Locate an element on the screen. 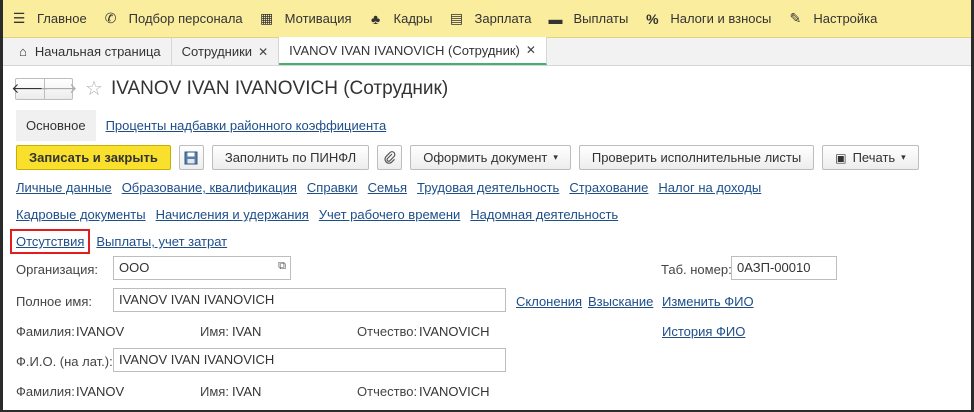 This screenshot has height=412, width=974. menu-item-label: Выплаты is located at coordinates (601, 18).